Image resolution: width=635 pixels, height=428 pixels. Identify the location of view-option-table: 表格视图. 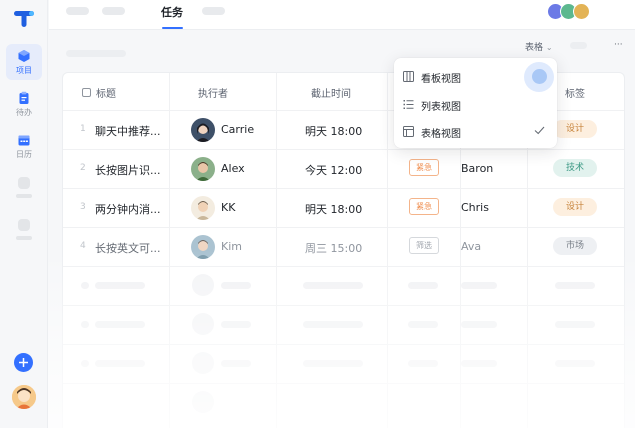
(475, 131).